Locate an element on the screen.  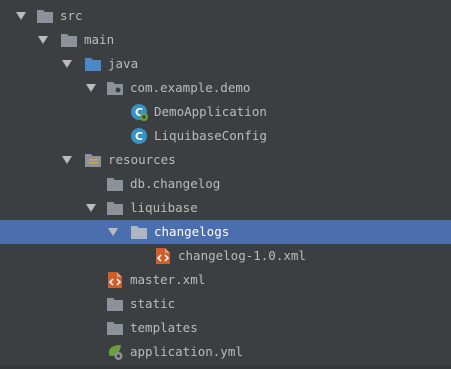
tree-item-static: static is located at coordinates (225, 304).